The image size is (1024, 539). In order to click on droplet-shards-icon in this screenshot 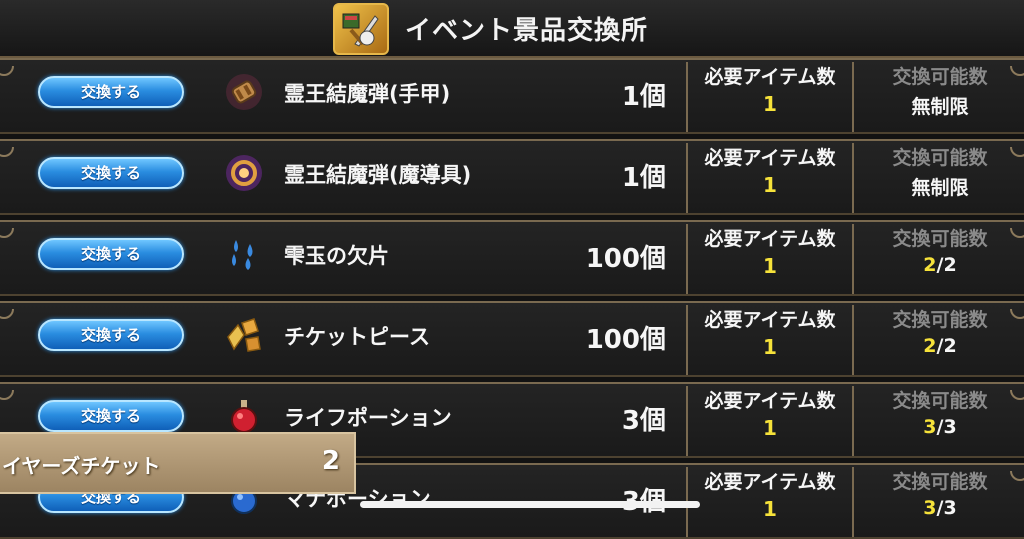, I will do `click(242, 255)`.